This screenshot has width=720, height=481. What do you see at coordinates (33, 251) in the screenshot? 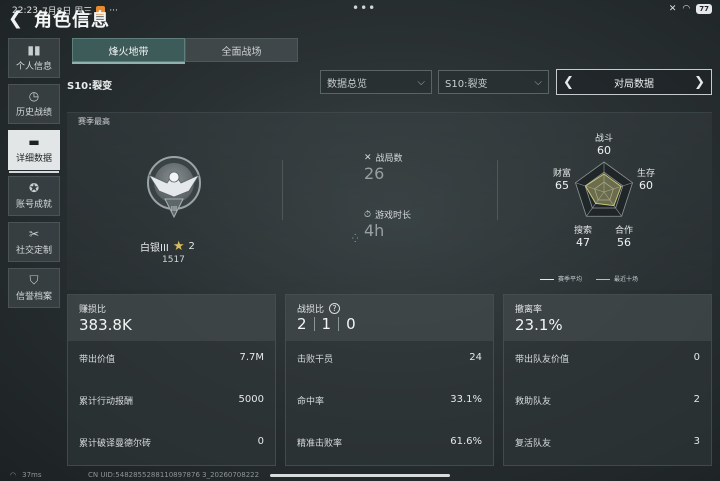
I see `sidebar-item-label: 社交定制` at bounding box center [33, 251].